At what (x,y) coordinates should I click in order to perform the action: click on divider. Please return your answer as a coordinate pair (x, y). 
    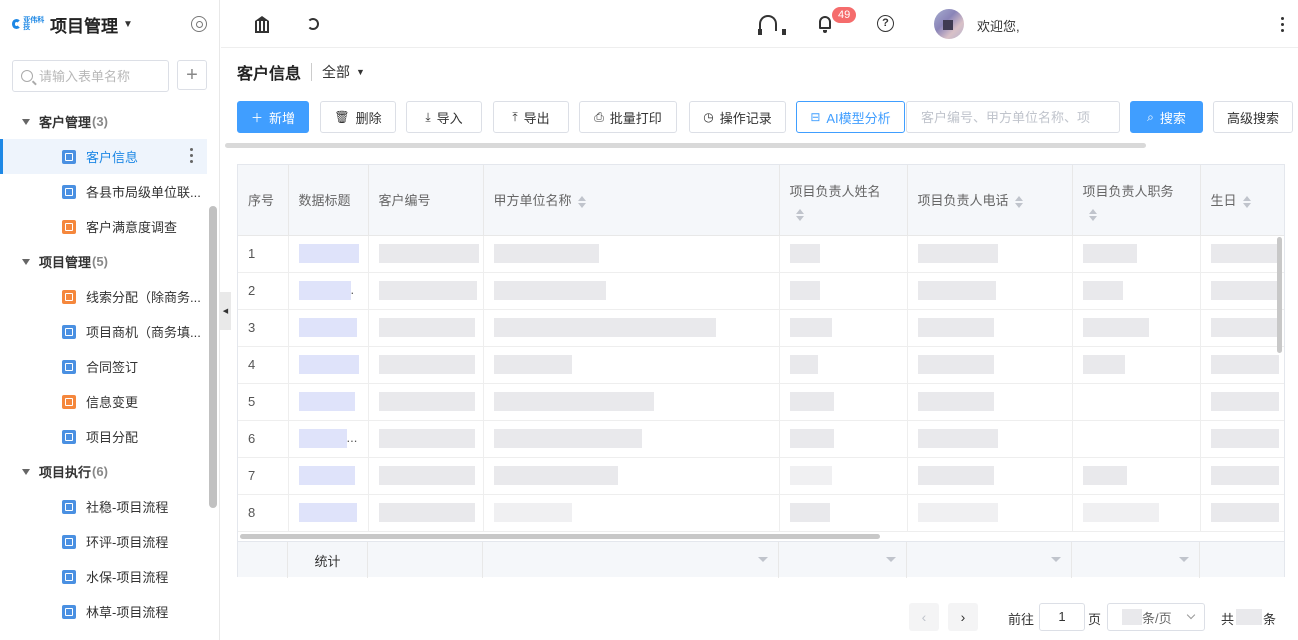
    Looking at the image, I should click on (312, 72).